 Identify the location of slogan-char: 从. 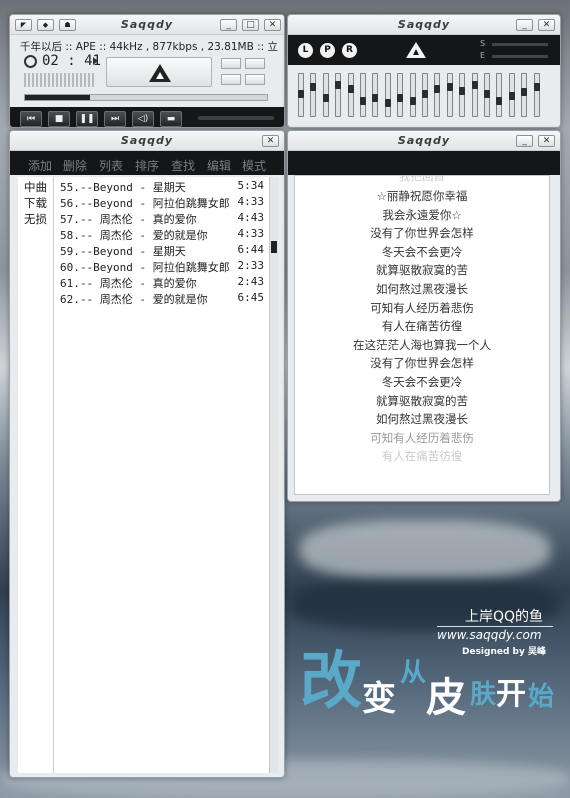
(413, 673).